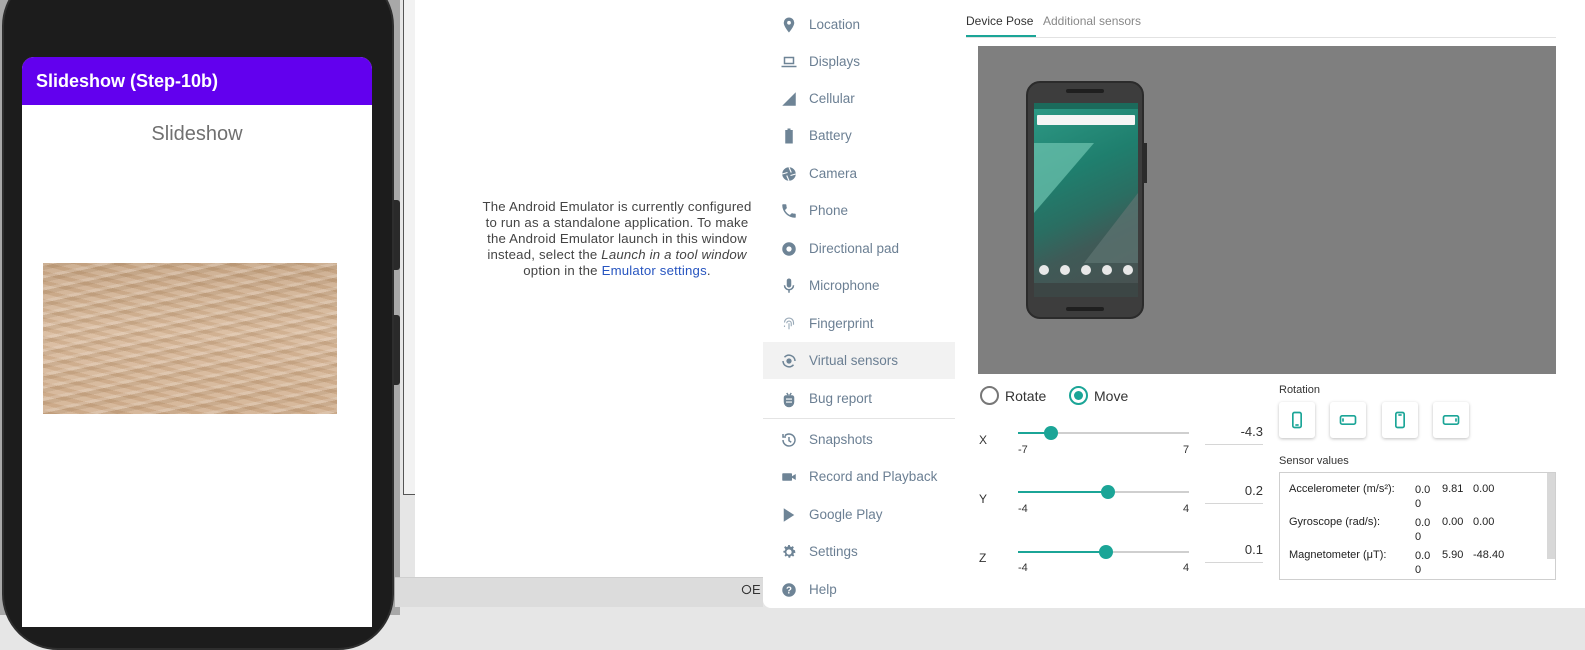 This screenshot has height=650, width=1585. Describe the element at coordinates (859, 323) in the screenshot. I see `sidebar-item-fingerprint: Fingerprint` at that location.